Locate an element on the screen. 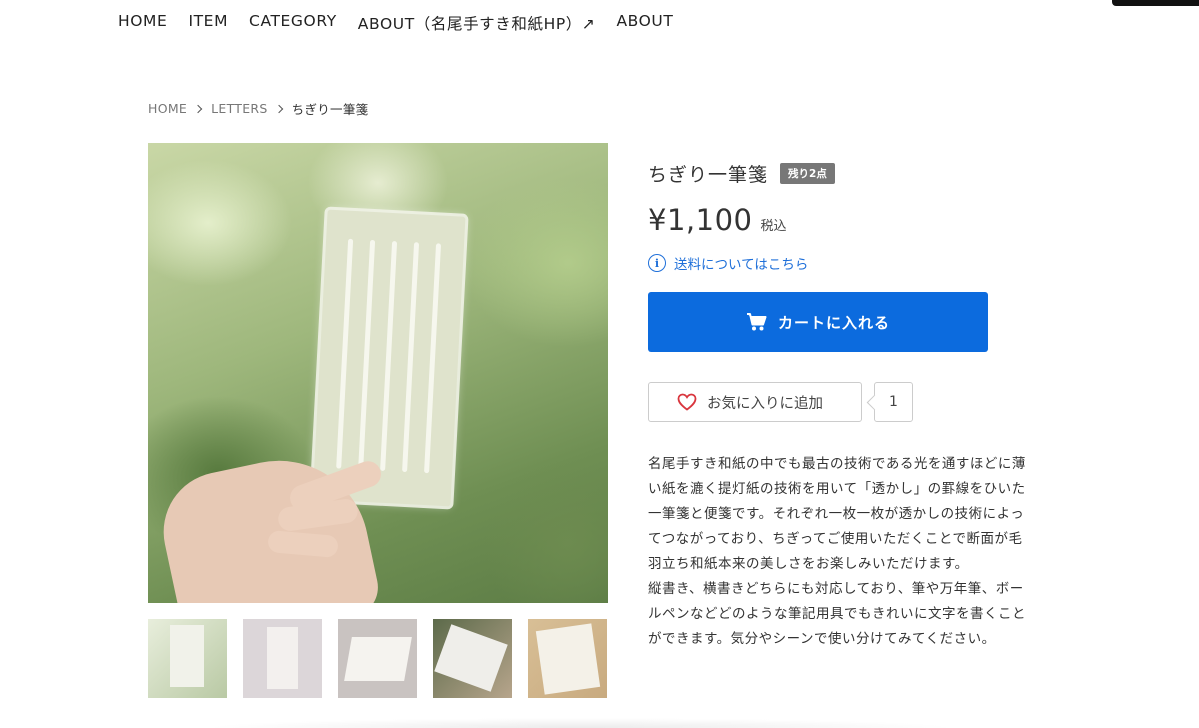 The image size is (1199, 728). add-favorite-button: お気に入りに追加 is located at coordinates (755, 402).